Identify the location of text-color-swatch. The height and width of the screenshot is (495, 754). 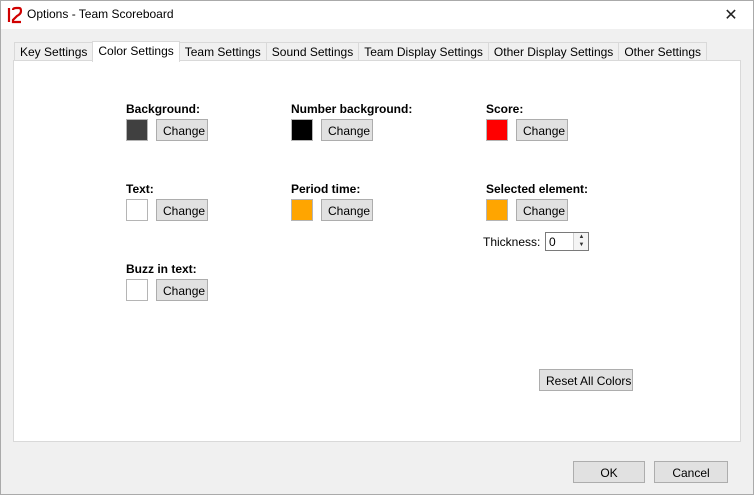
(137, 210).